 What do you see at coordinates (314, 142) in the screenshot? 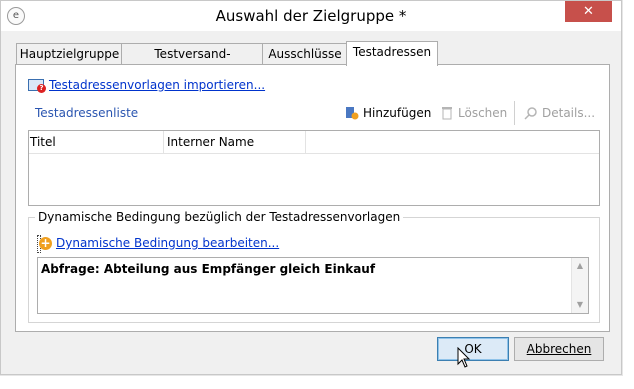
I see `list-header: Titel Interner Name` at bounding box center [314, 142].